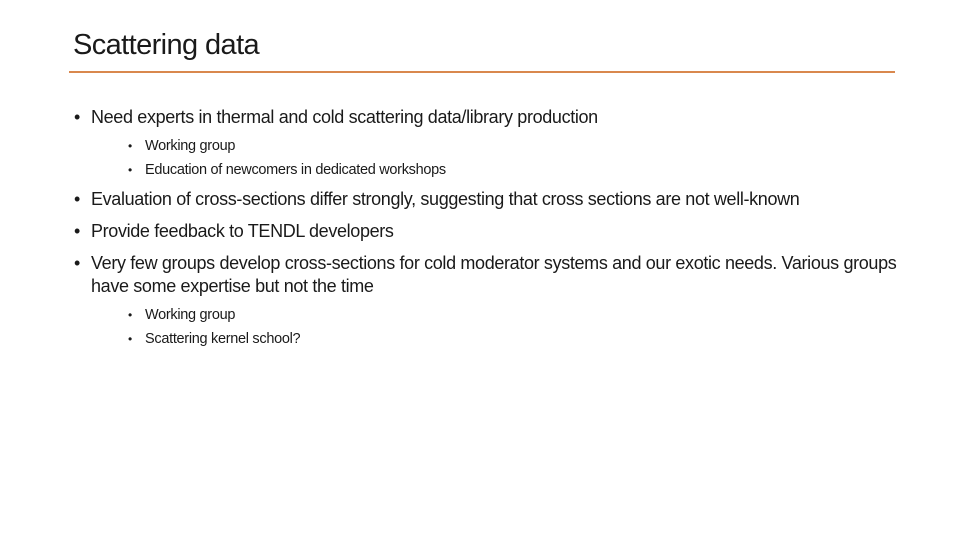  What do you see at coordinates (242, 231) in the screenshot?
I see `bullet-text: Provide feedback to TENDL developers` at bounding box center [242, 231].